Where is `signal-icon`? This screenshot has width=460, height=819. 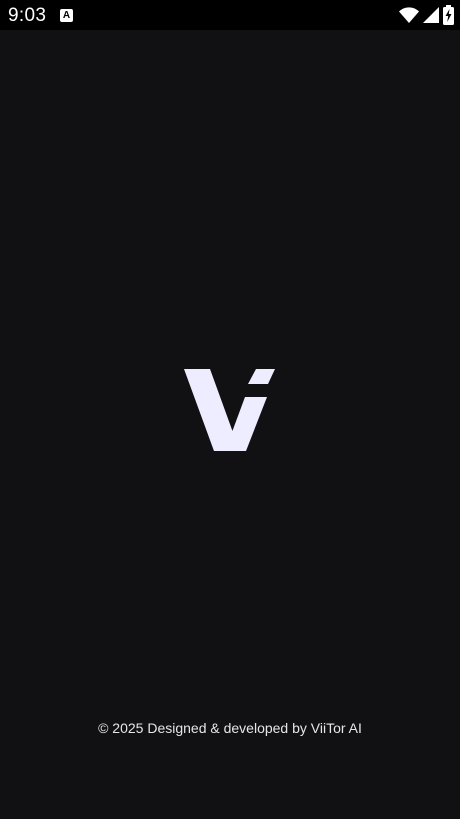
signal-icon is located at coordinates (431, 15).